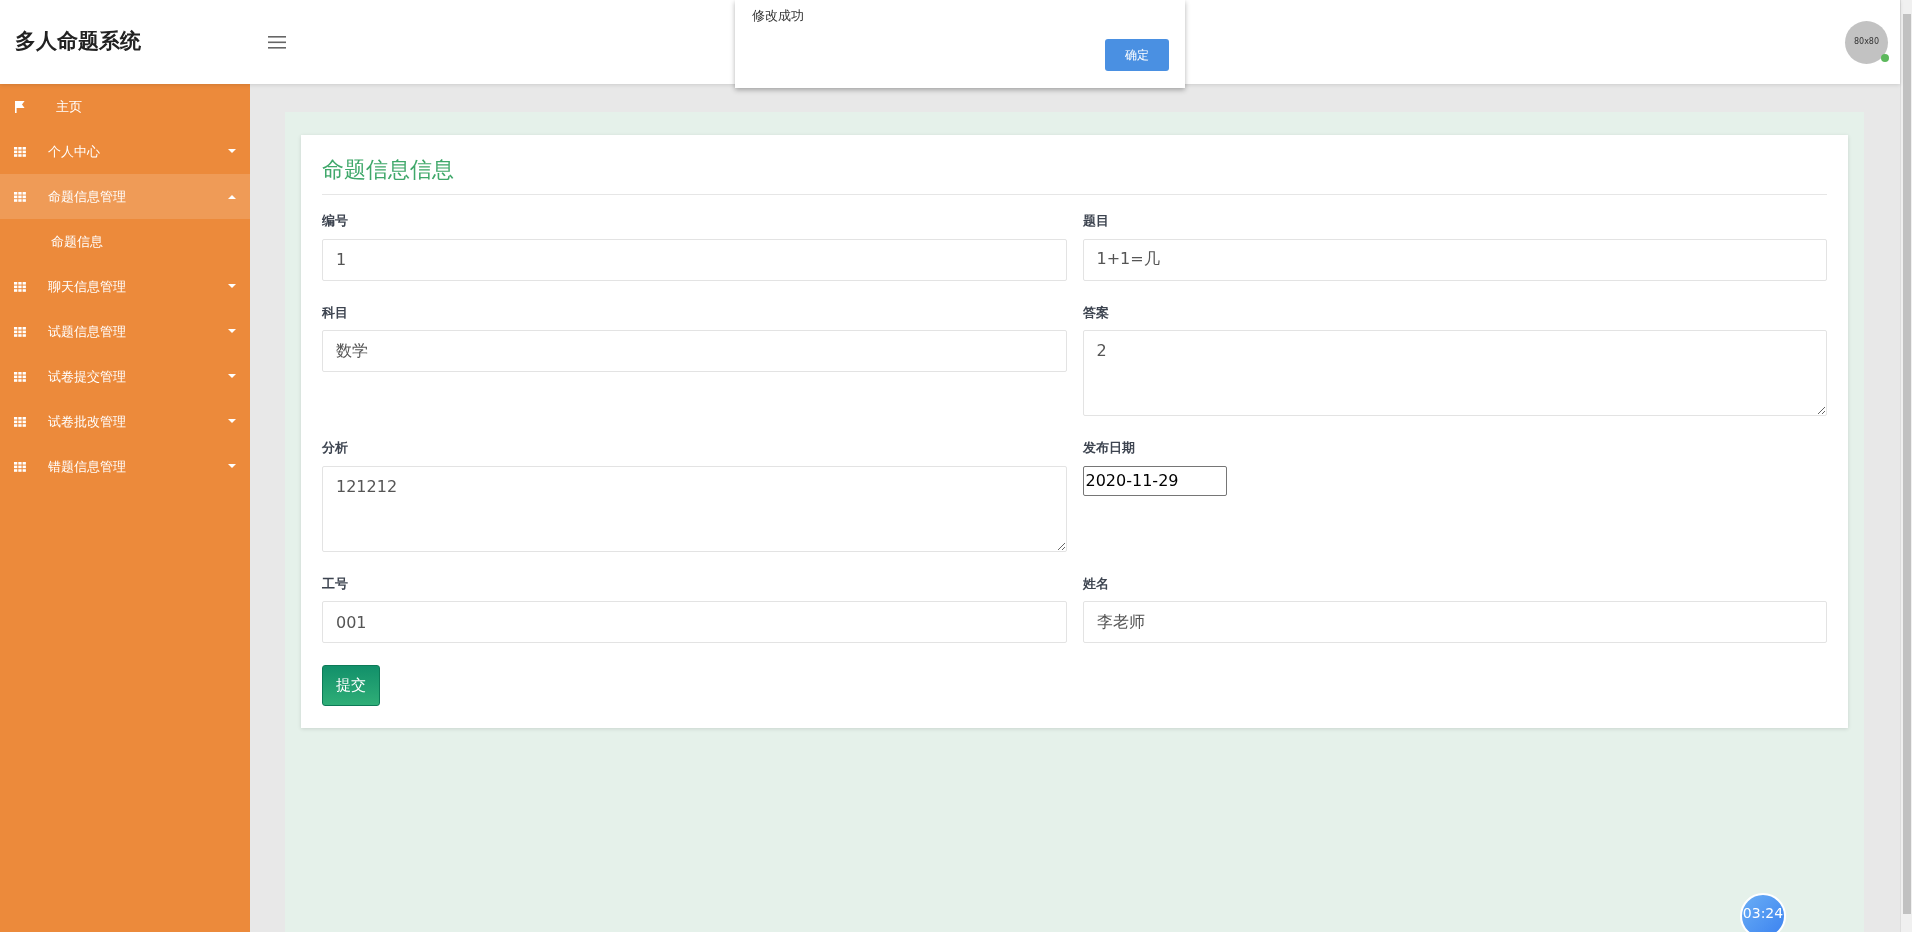  Describe the element at coordinates (125, 241) in the screenshot. I see `sidebar-subitem: 命题信息` at that location.